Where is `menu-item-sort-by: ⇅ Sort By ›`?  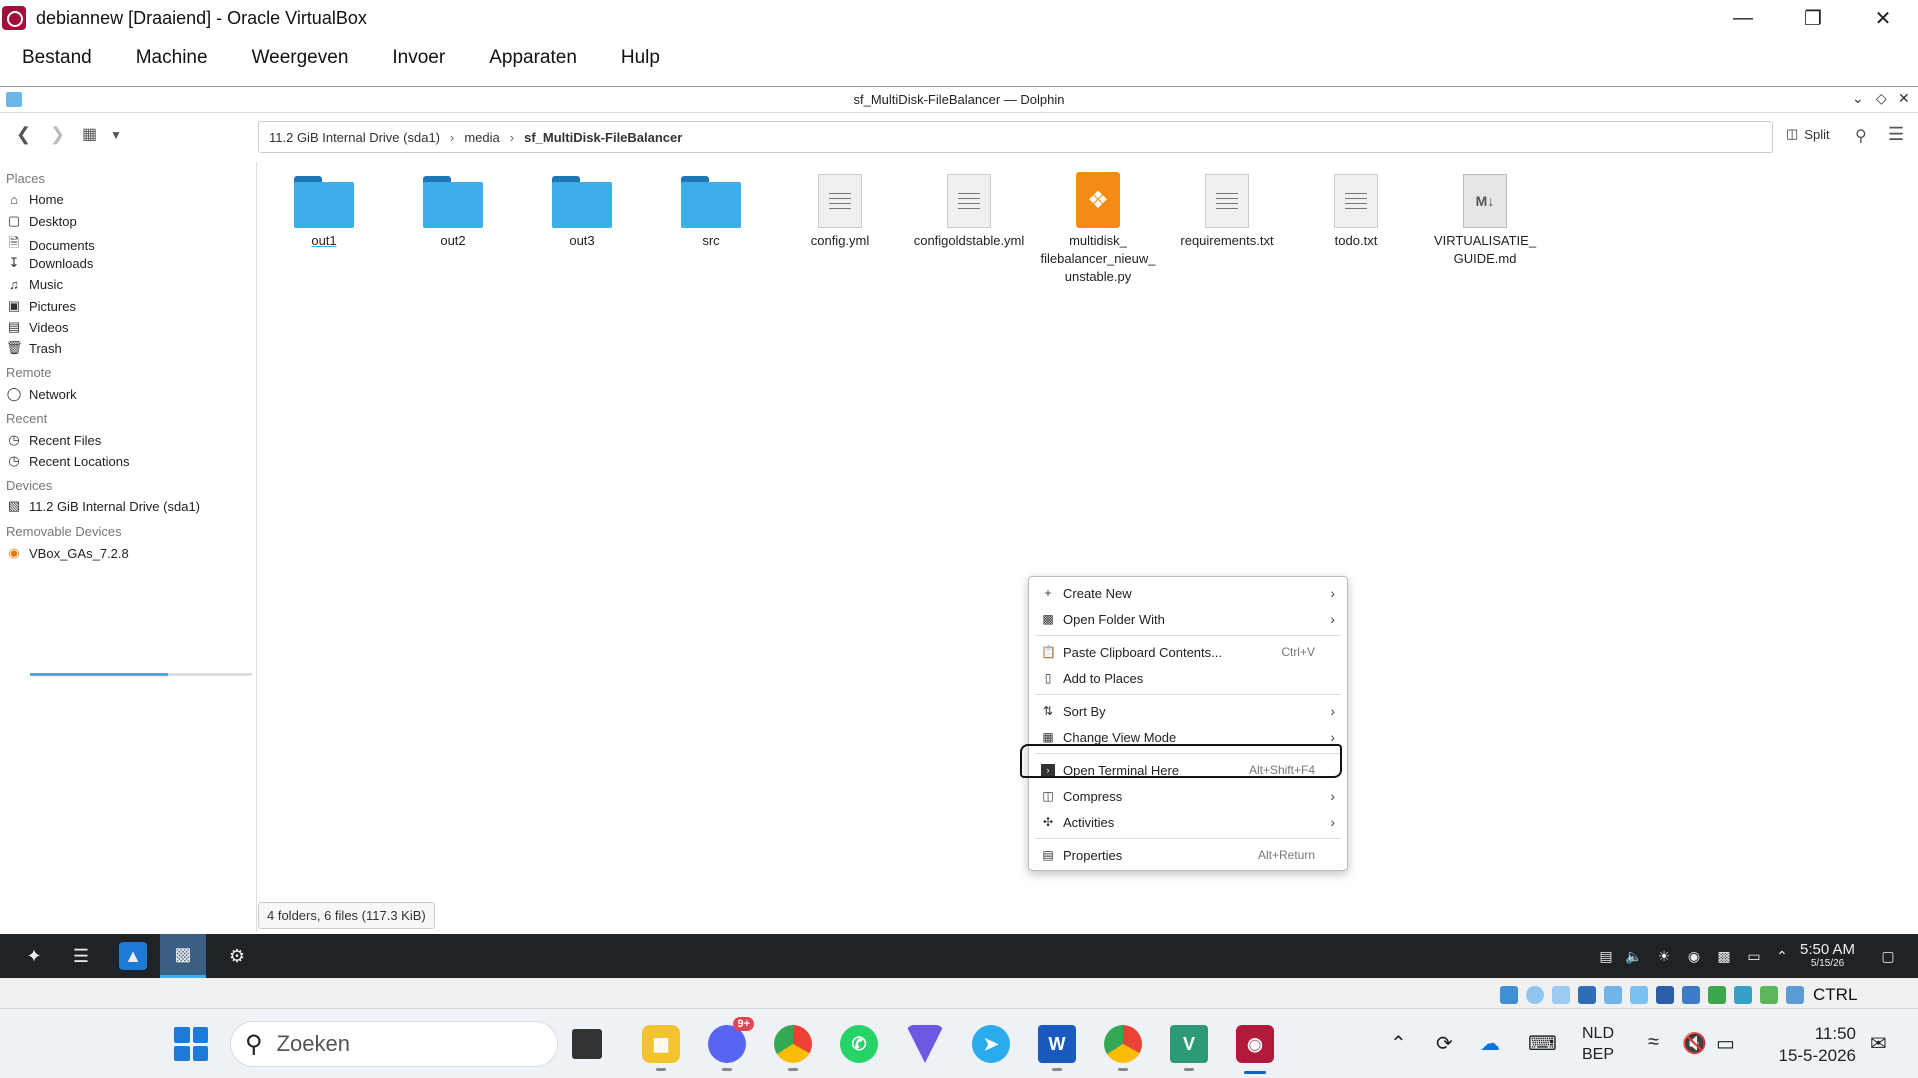 menu-item-sort-by: ⇅ Sort By › is located at coordinates (1188, 711).